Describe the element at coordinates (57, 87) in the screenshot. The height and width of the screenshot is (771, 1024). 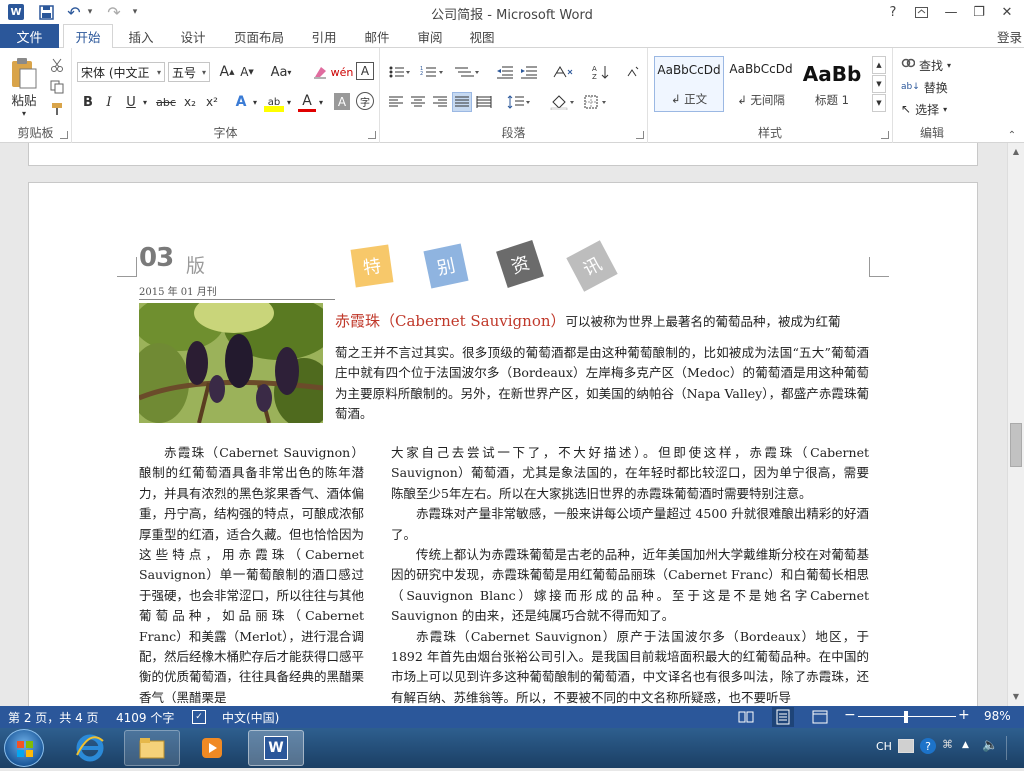
I see `copy-icon` at that location.